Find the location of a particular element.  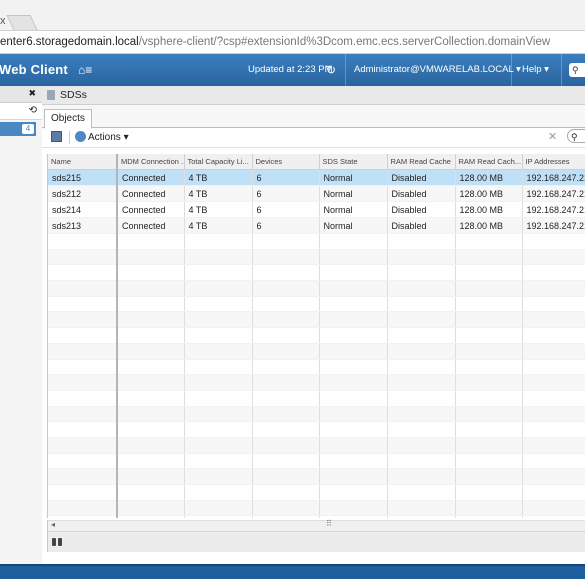

cell-name: sds215 is located at coordinates (83, 177).